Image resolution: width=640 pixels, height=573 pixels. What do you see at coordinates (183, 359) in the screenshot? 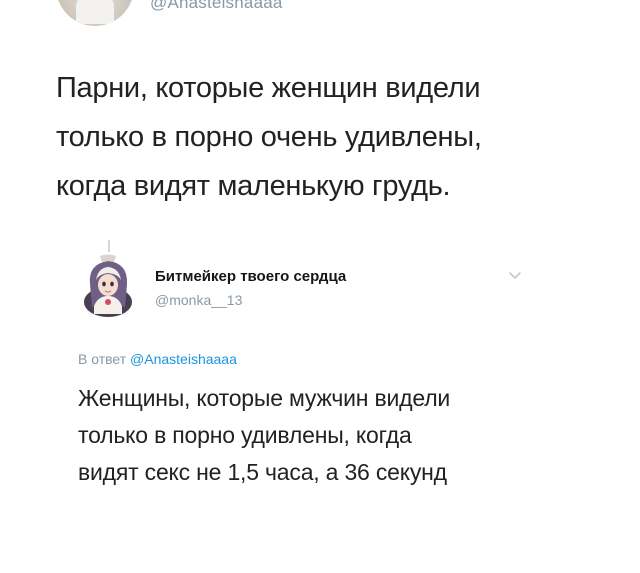
I see `reply-to-mention: @Anasteishaaaa` at bounding box center [183, 359].